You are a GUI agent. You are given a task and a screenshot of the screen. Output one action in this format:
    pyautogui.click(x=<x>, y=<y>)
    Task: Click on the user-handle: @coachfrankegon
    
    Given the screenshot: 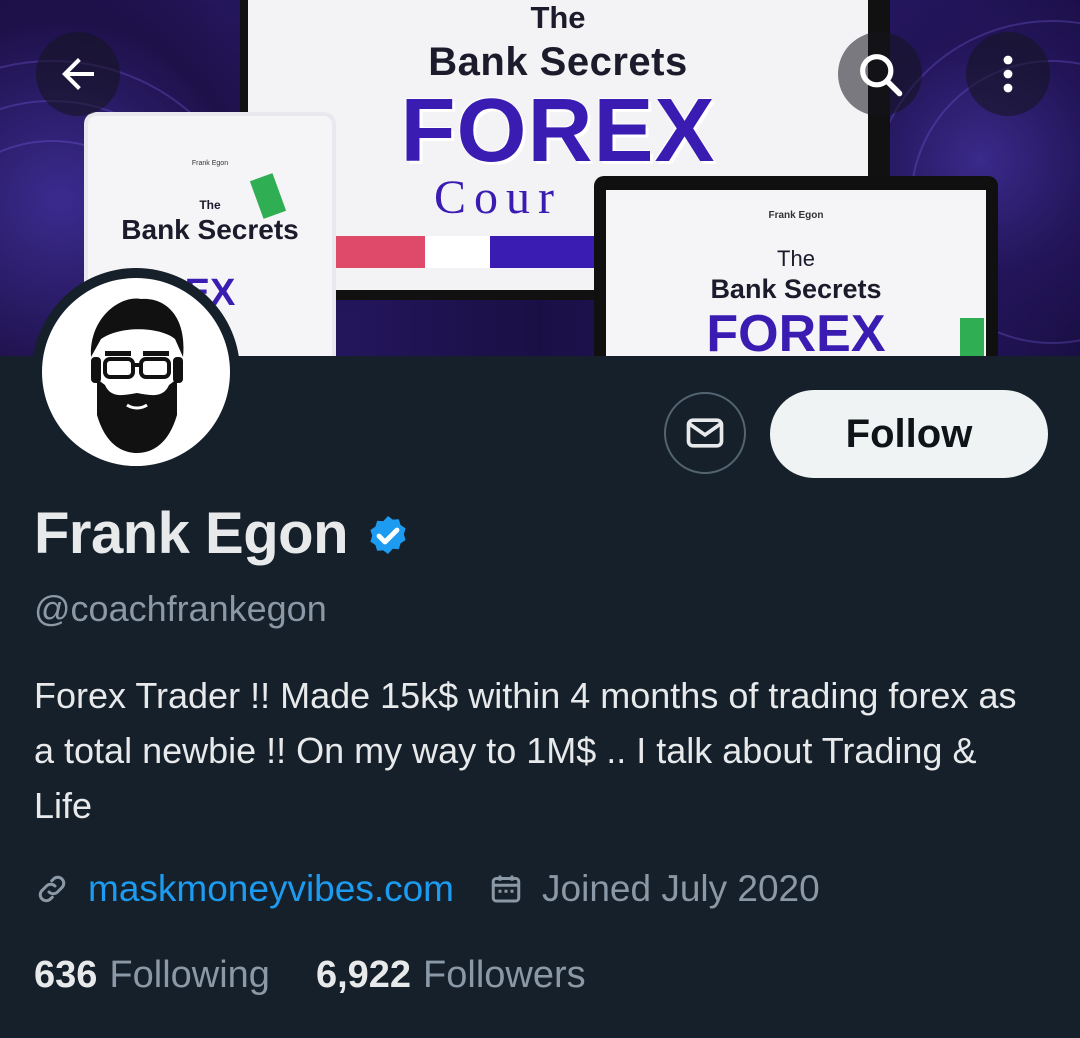 What is the action you would take?
    pyautogui.click(x=180, y=608)
    